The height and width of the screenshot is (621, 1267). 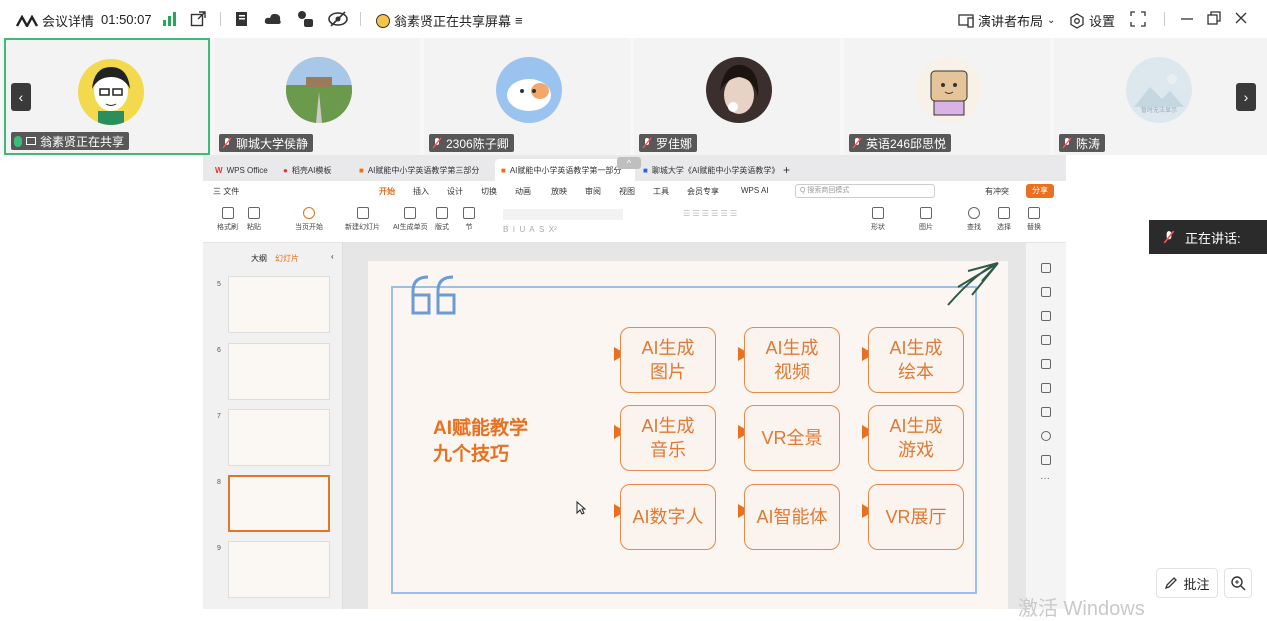 What do you see at coordinates (593, 191) in the screenshot?
I see `menu-review: 审阅` at bounding box center [593, 191].